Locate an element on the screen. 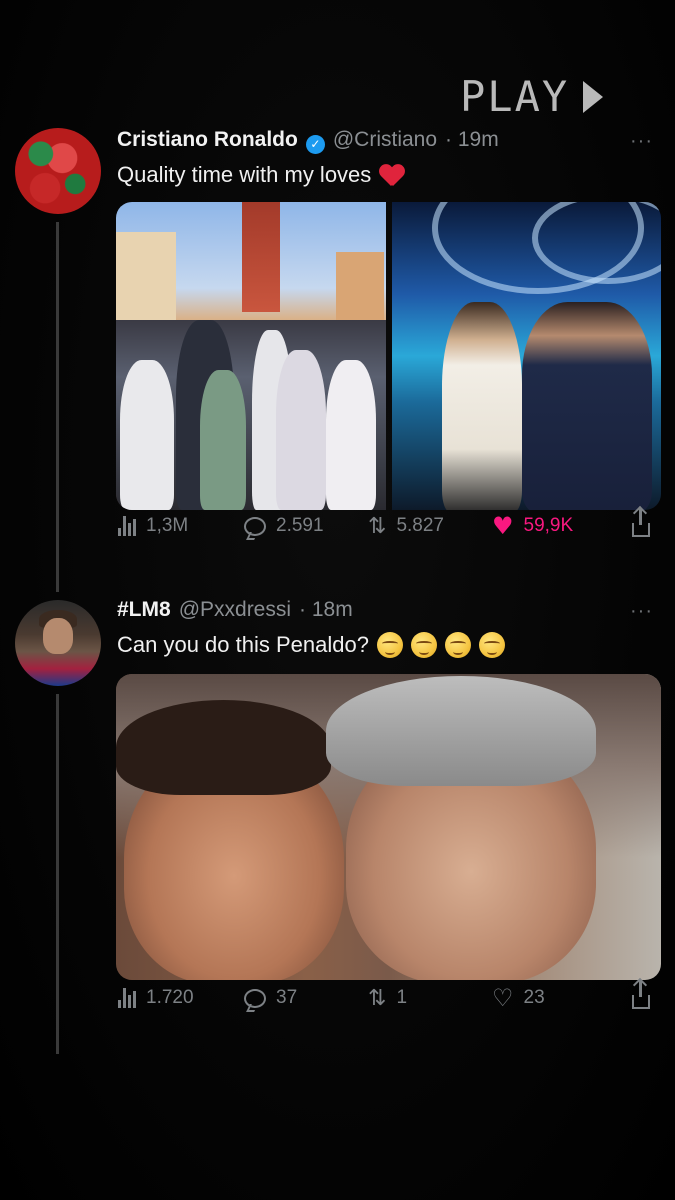 Image resolution: width=675 pixels, height=1200 pixels. reply-count: 37 is located at coordinates (287, 997).